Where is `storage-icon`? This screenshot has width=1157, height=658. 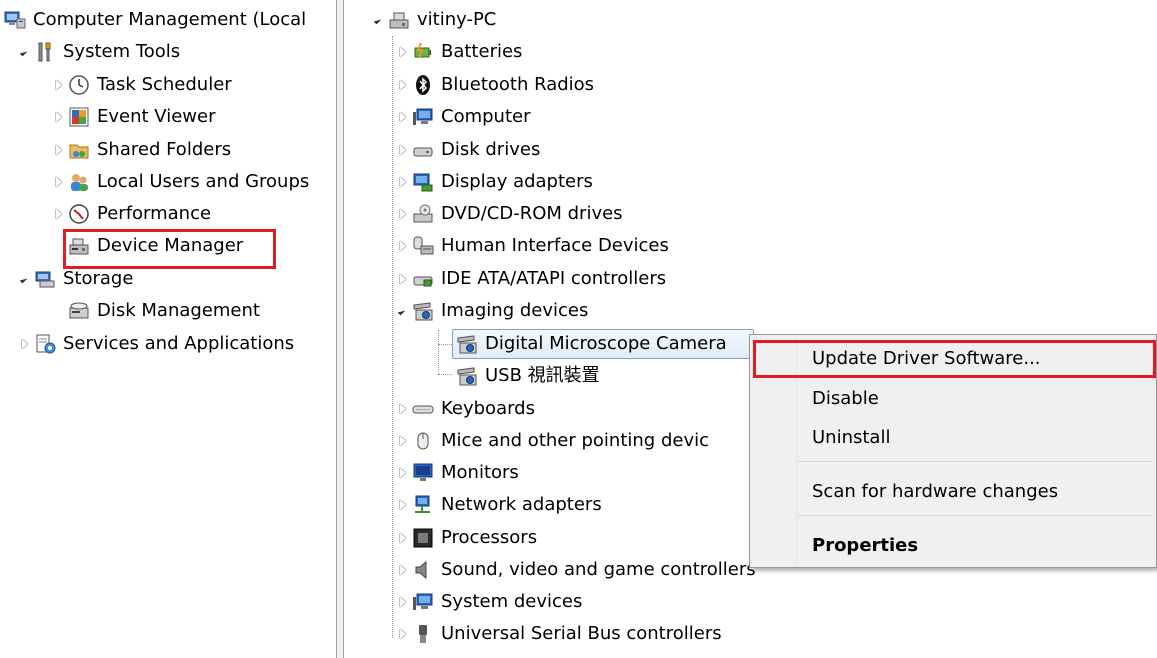
storage-icon is located at coordinates (45, 279).